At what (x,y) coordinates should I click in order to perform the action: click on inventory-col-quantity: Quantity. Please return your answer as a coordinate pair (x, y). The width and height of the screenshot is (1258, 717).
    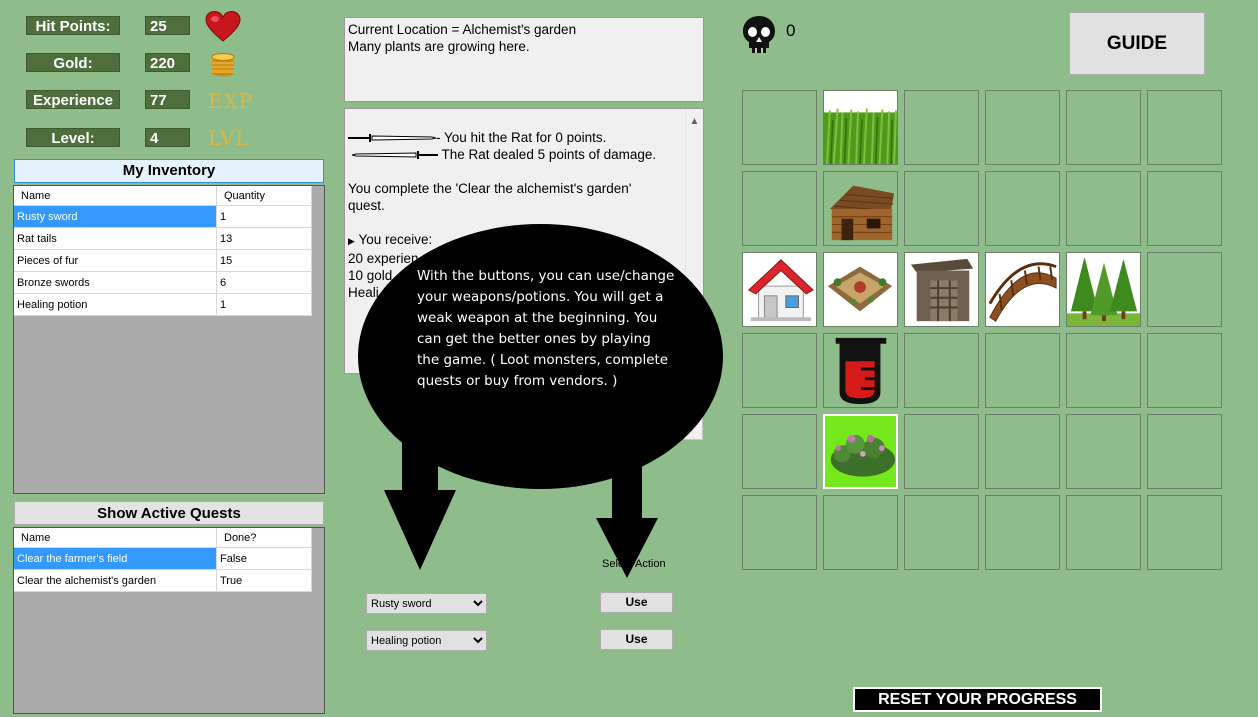
    Looking at the image, I should click on (264, 196).